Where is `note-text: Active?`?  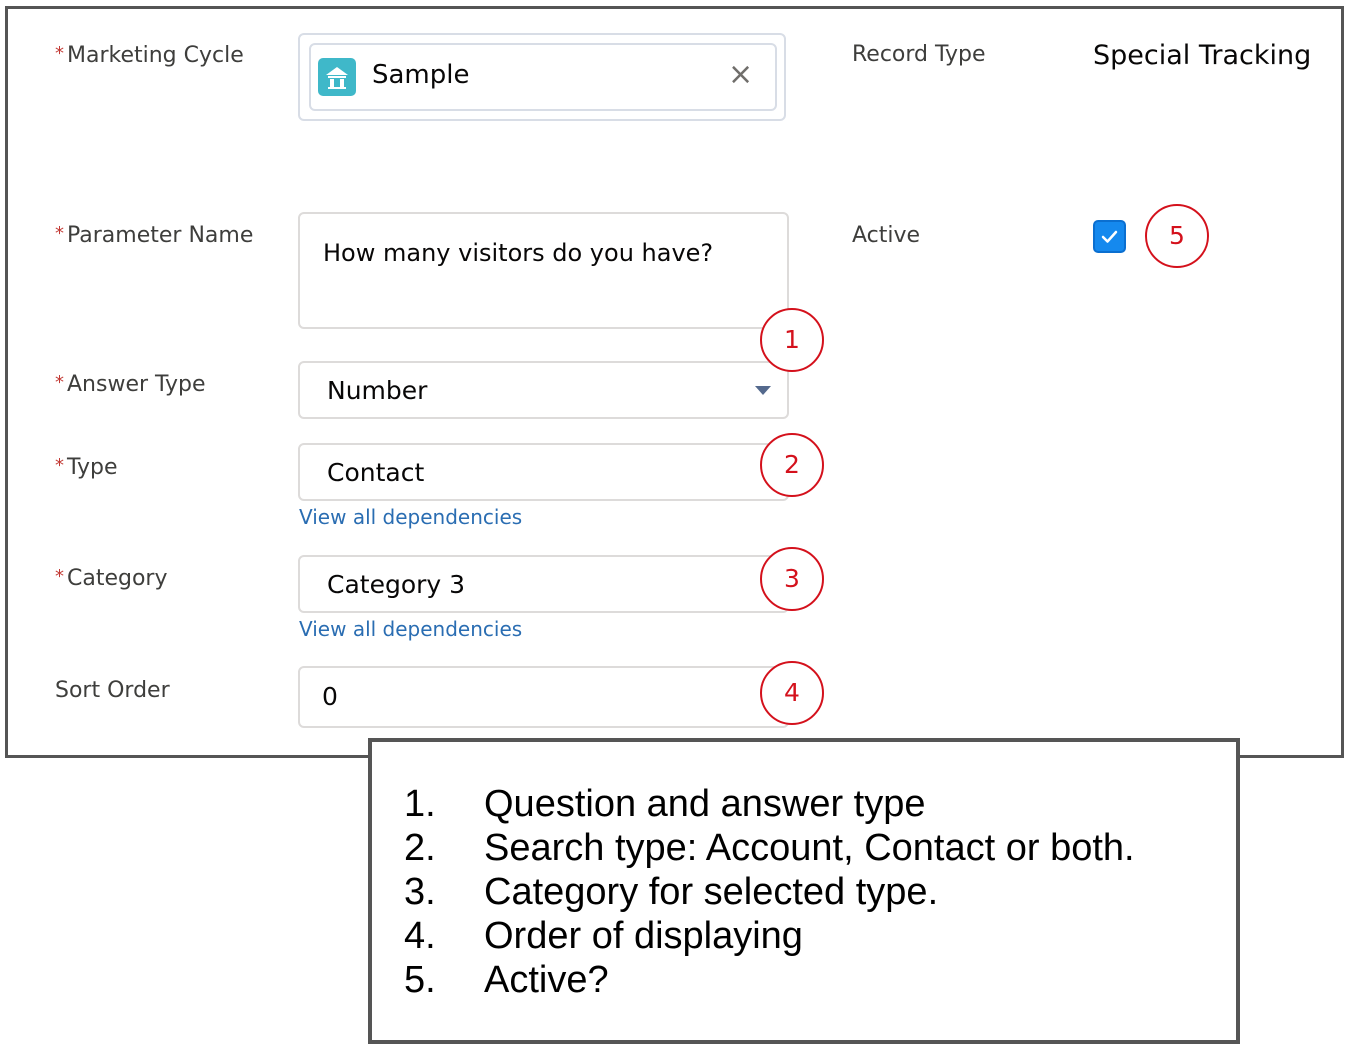
note-text: Active? is located at coordinates (546, 980).